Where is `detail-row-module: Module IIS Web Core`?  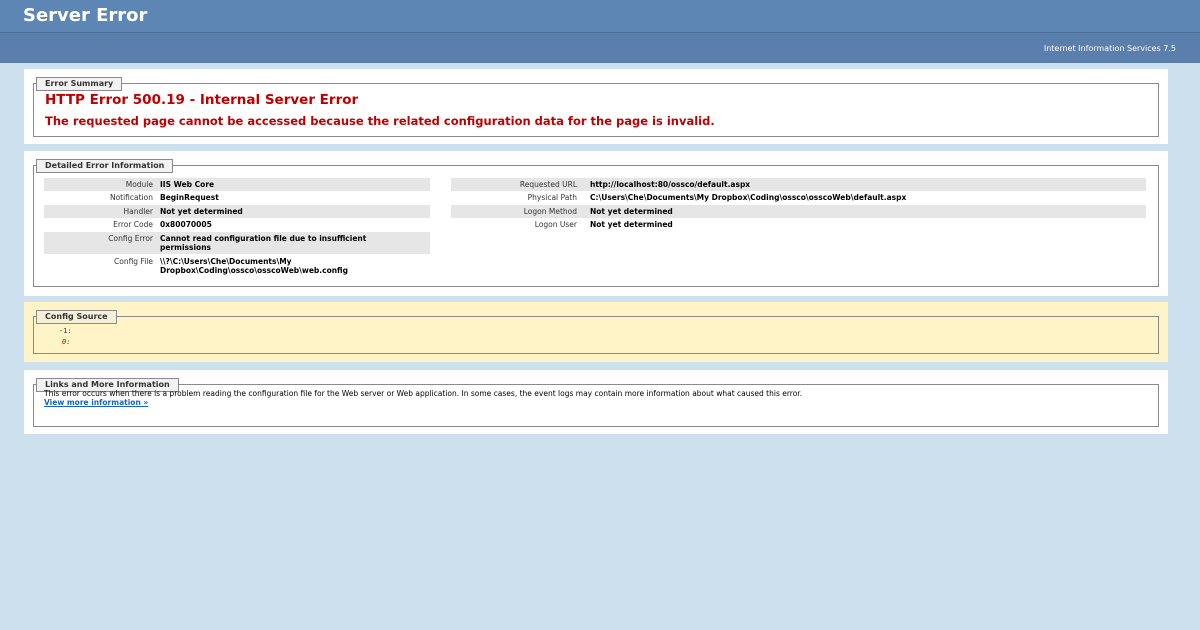
detail-row-module: Module IIS Web Core is located at coordinates (237, 184).